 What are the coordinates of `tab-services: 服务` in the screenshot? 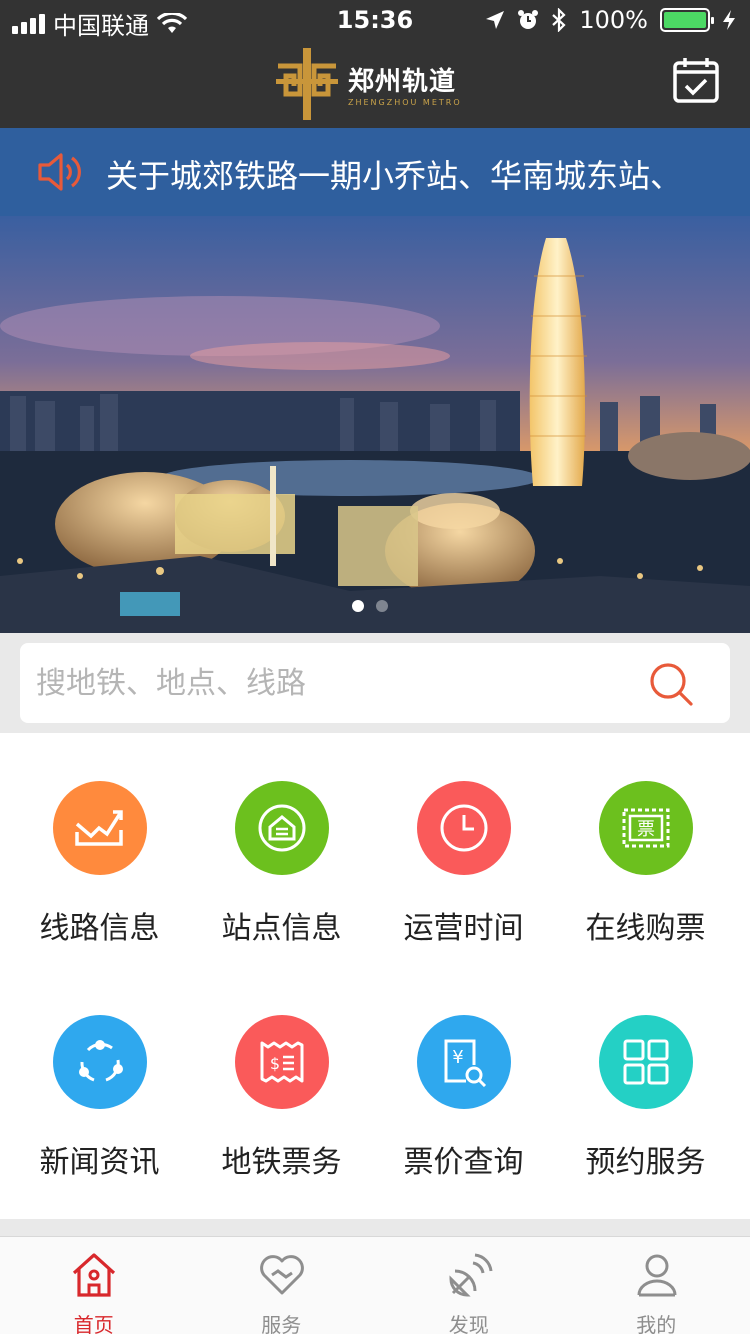 It's located at (282, 1285).